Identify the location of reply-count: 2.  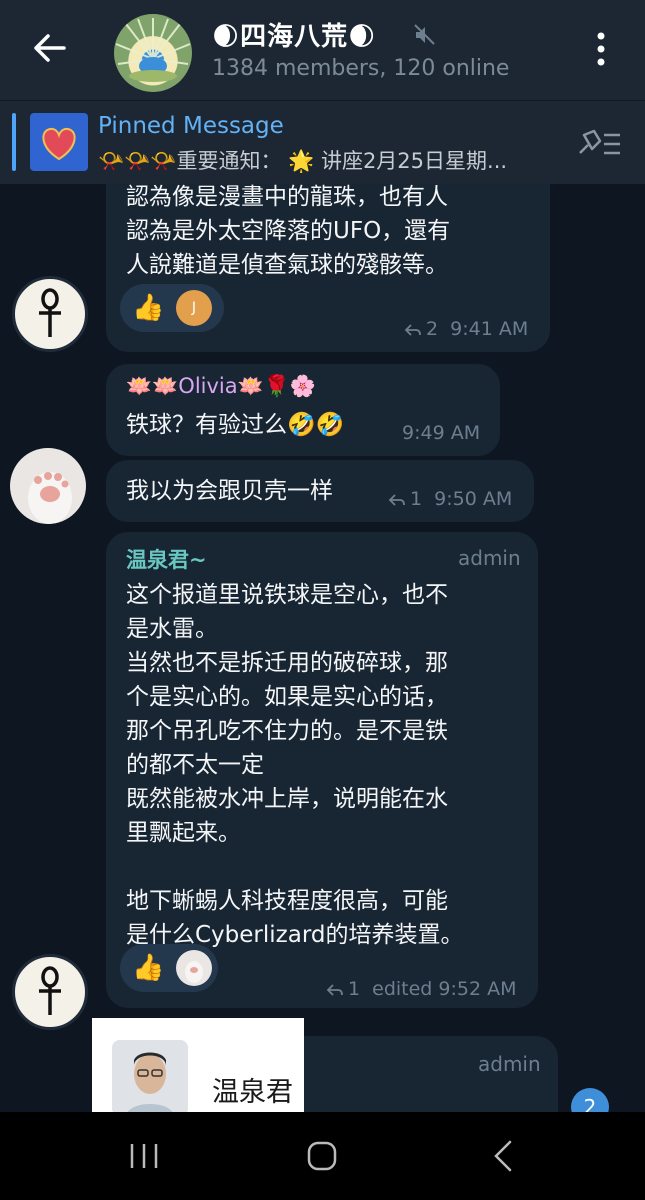
(432, 329).